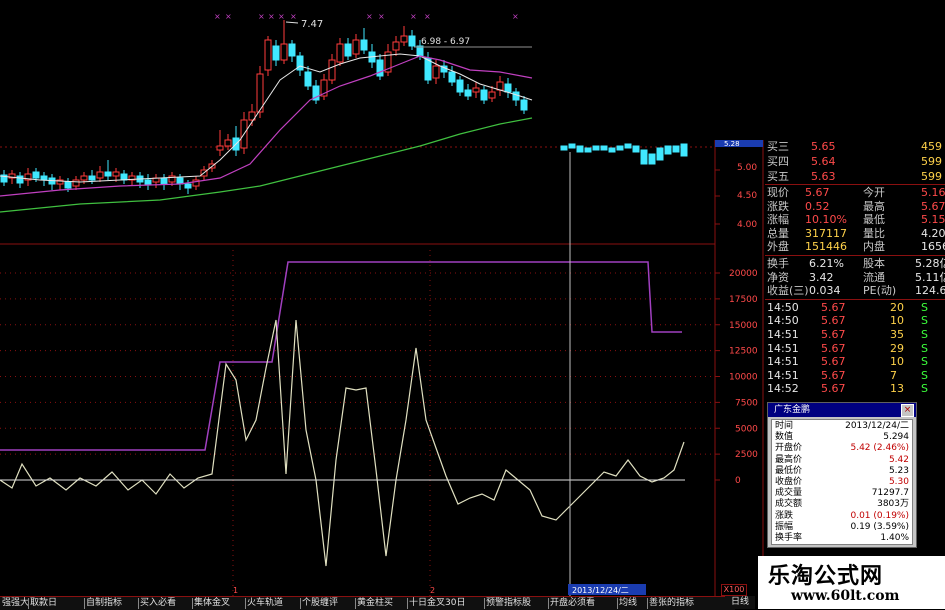  I want to click on tick-volume: 13, so click(897, 389).